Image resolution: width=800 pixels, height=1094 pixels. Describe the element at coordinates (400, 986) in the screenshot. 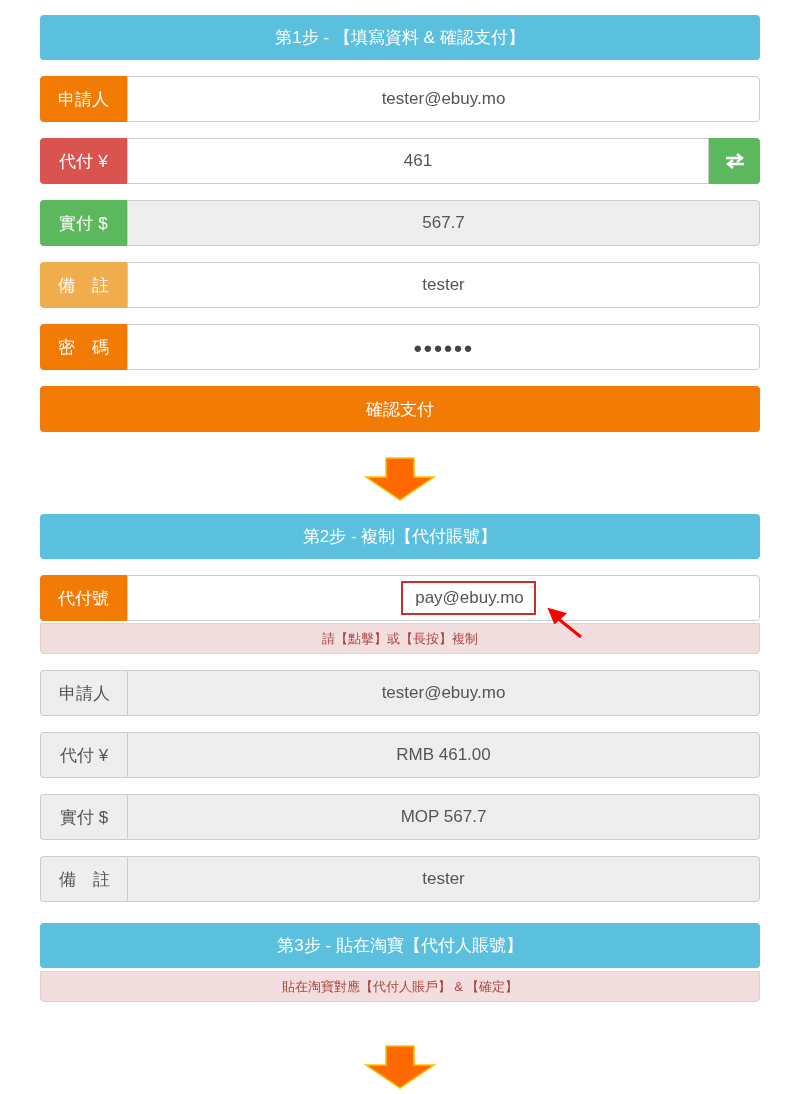

I see `paste-hint: 貼在淘寶對應【代付人賬戶】 & 【確定】` at that location.